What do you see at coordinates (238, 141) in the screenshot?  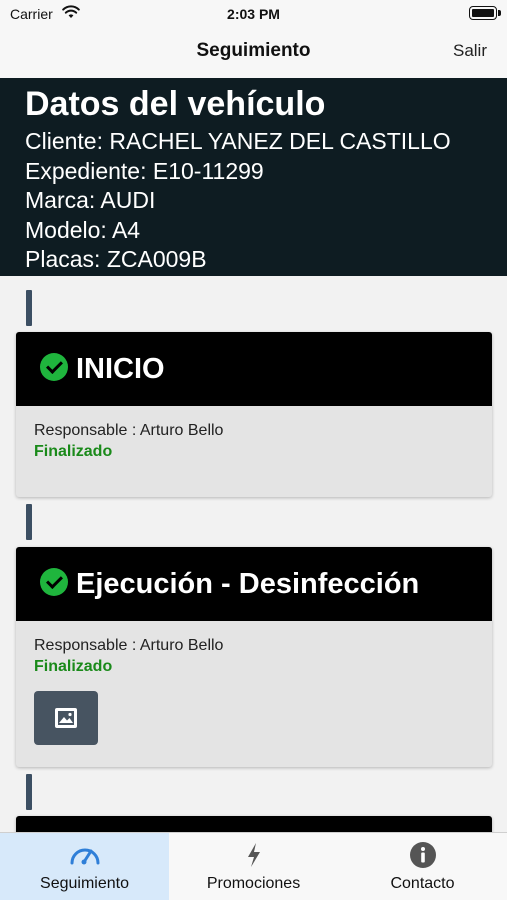 I see `client-line: Cliente: RACHEL YANEZ DEL CASTILLO` at bounding box center [238, 141].